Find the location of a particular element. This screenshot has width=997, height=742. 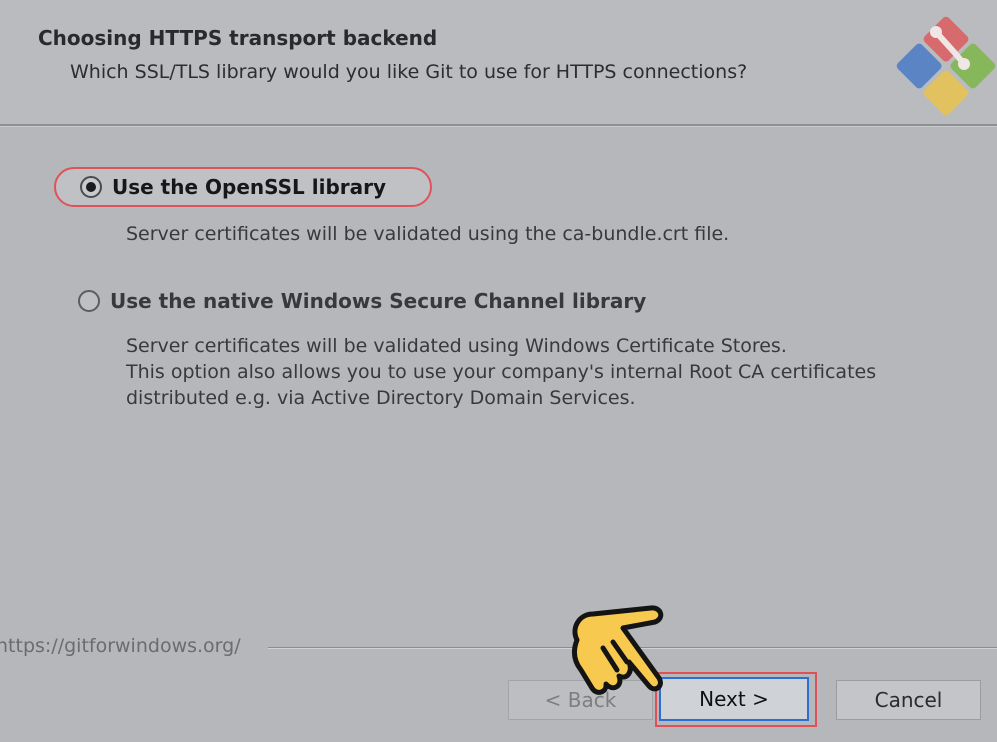

page-title: Choosing HTTPS transport backend is located at coordinates (238, 38).